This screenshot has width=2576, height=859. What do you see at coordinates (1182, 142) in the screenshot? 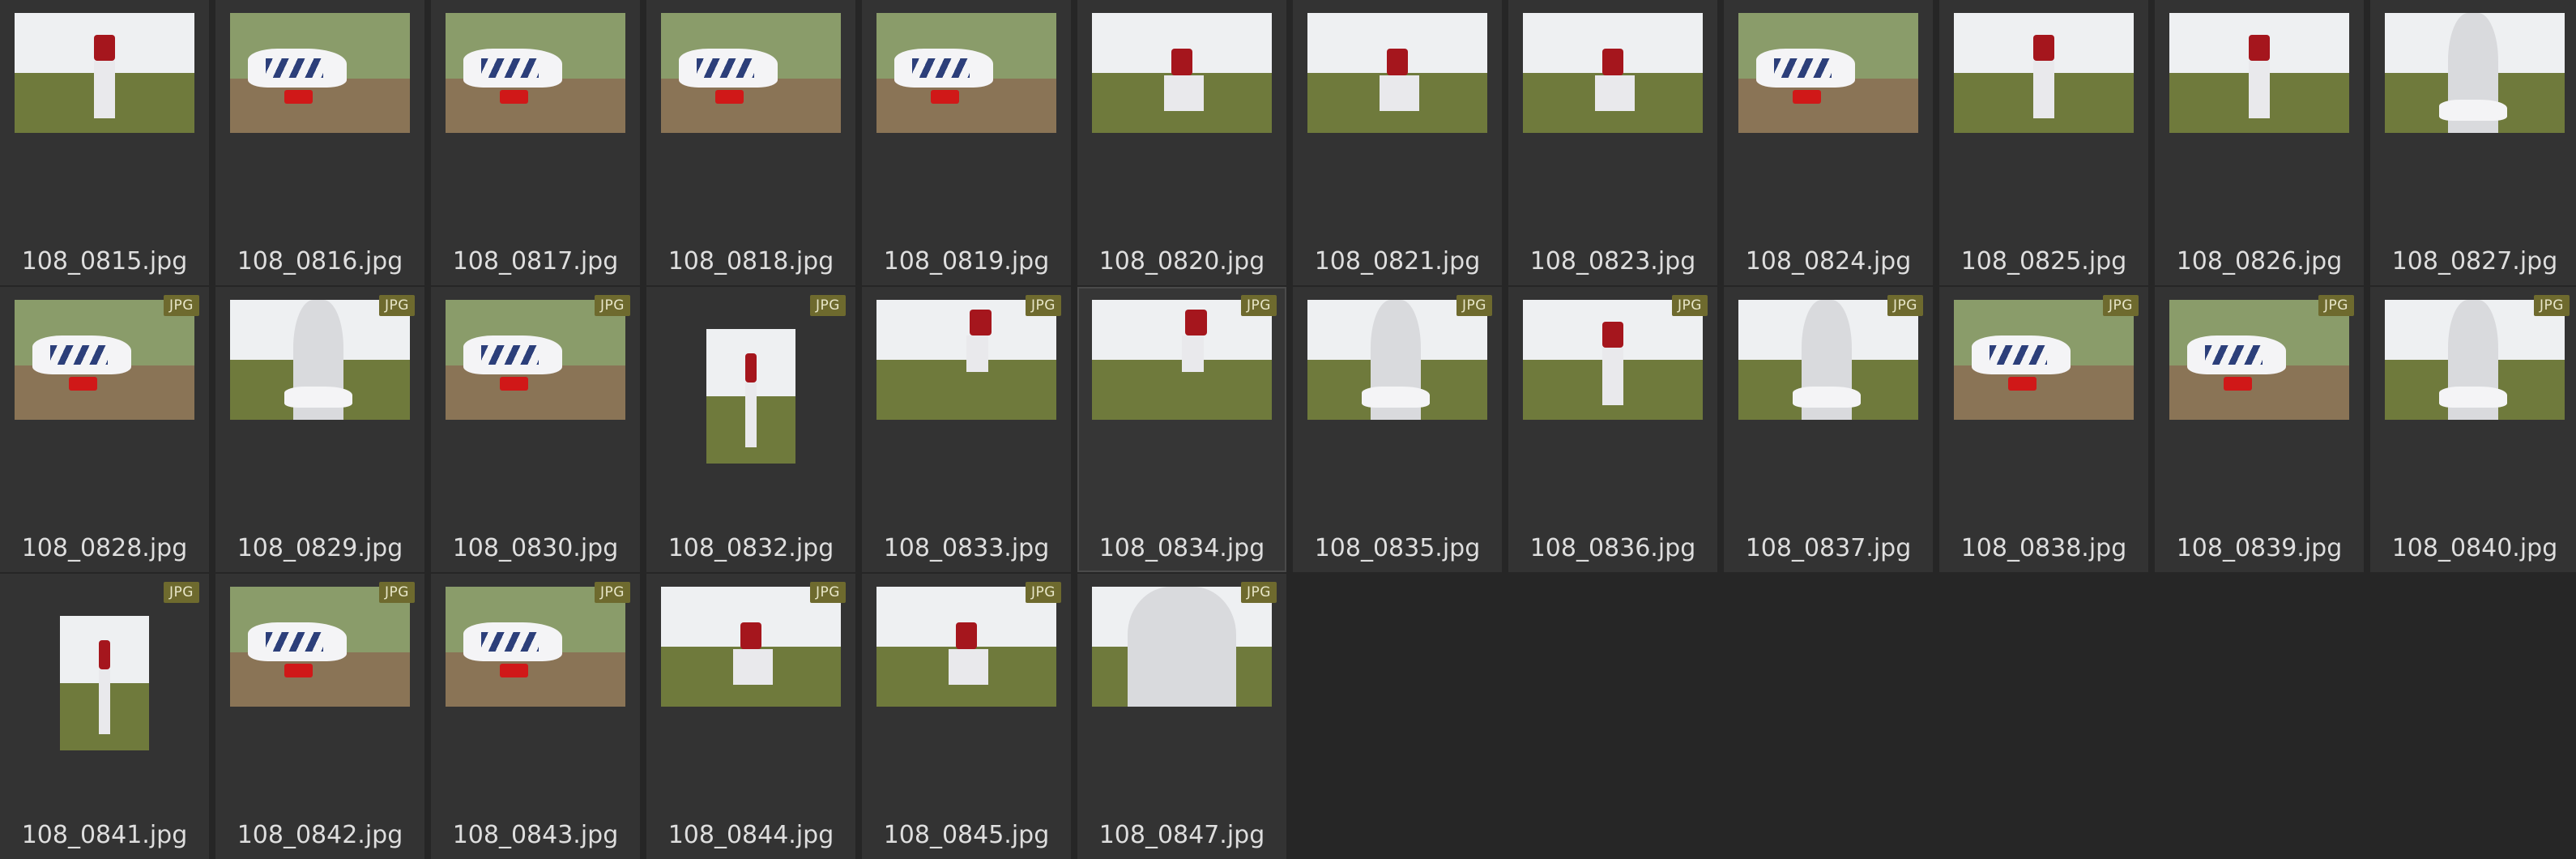
I see `thumbnail-cell: 108_0820.jpg` at bounding box center [1182, 142].